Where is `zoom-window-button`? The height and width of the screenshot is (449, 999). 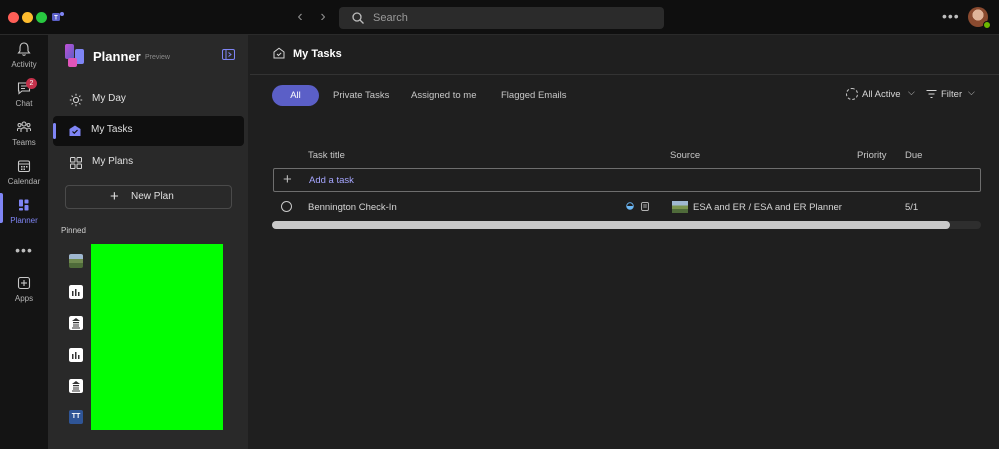 zoom-window-button is located at coordinates (41, 17).